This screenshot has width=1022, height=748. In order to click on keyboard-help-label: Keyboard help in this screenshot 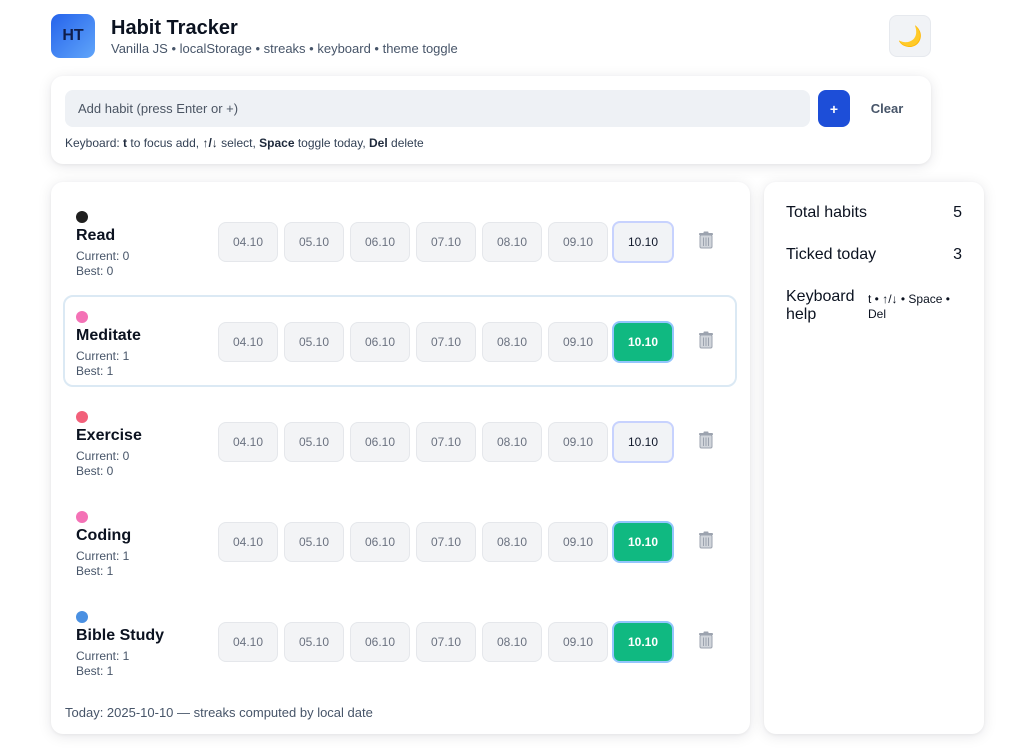, I will do `click(820, 305)`.